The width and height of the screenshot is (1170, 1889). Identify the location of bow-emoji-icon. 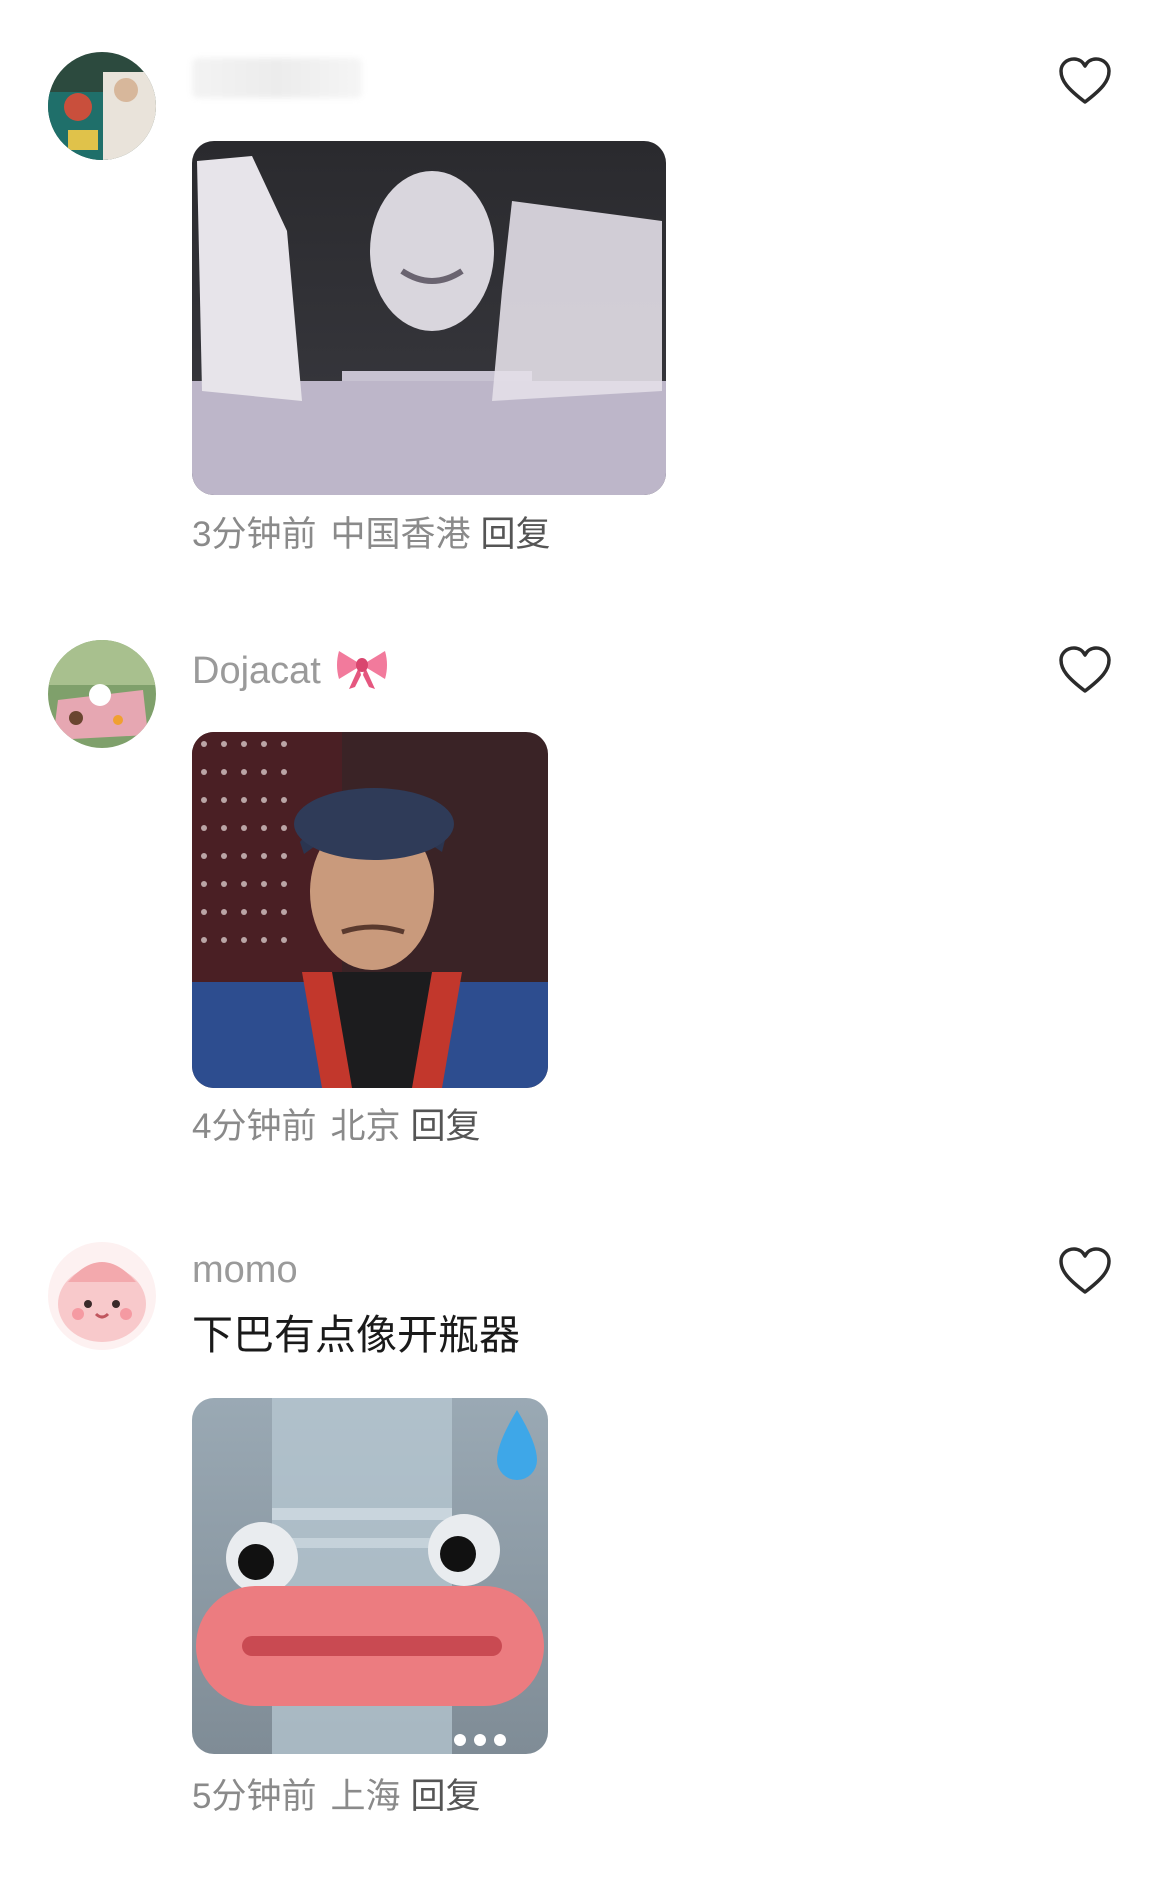
(362, 673).